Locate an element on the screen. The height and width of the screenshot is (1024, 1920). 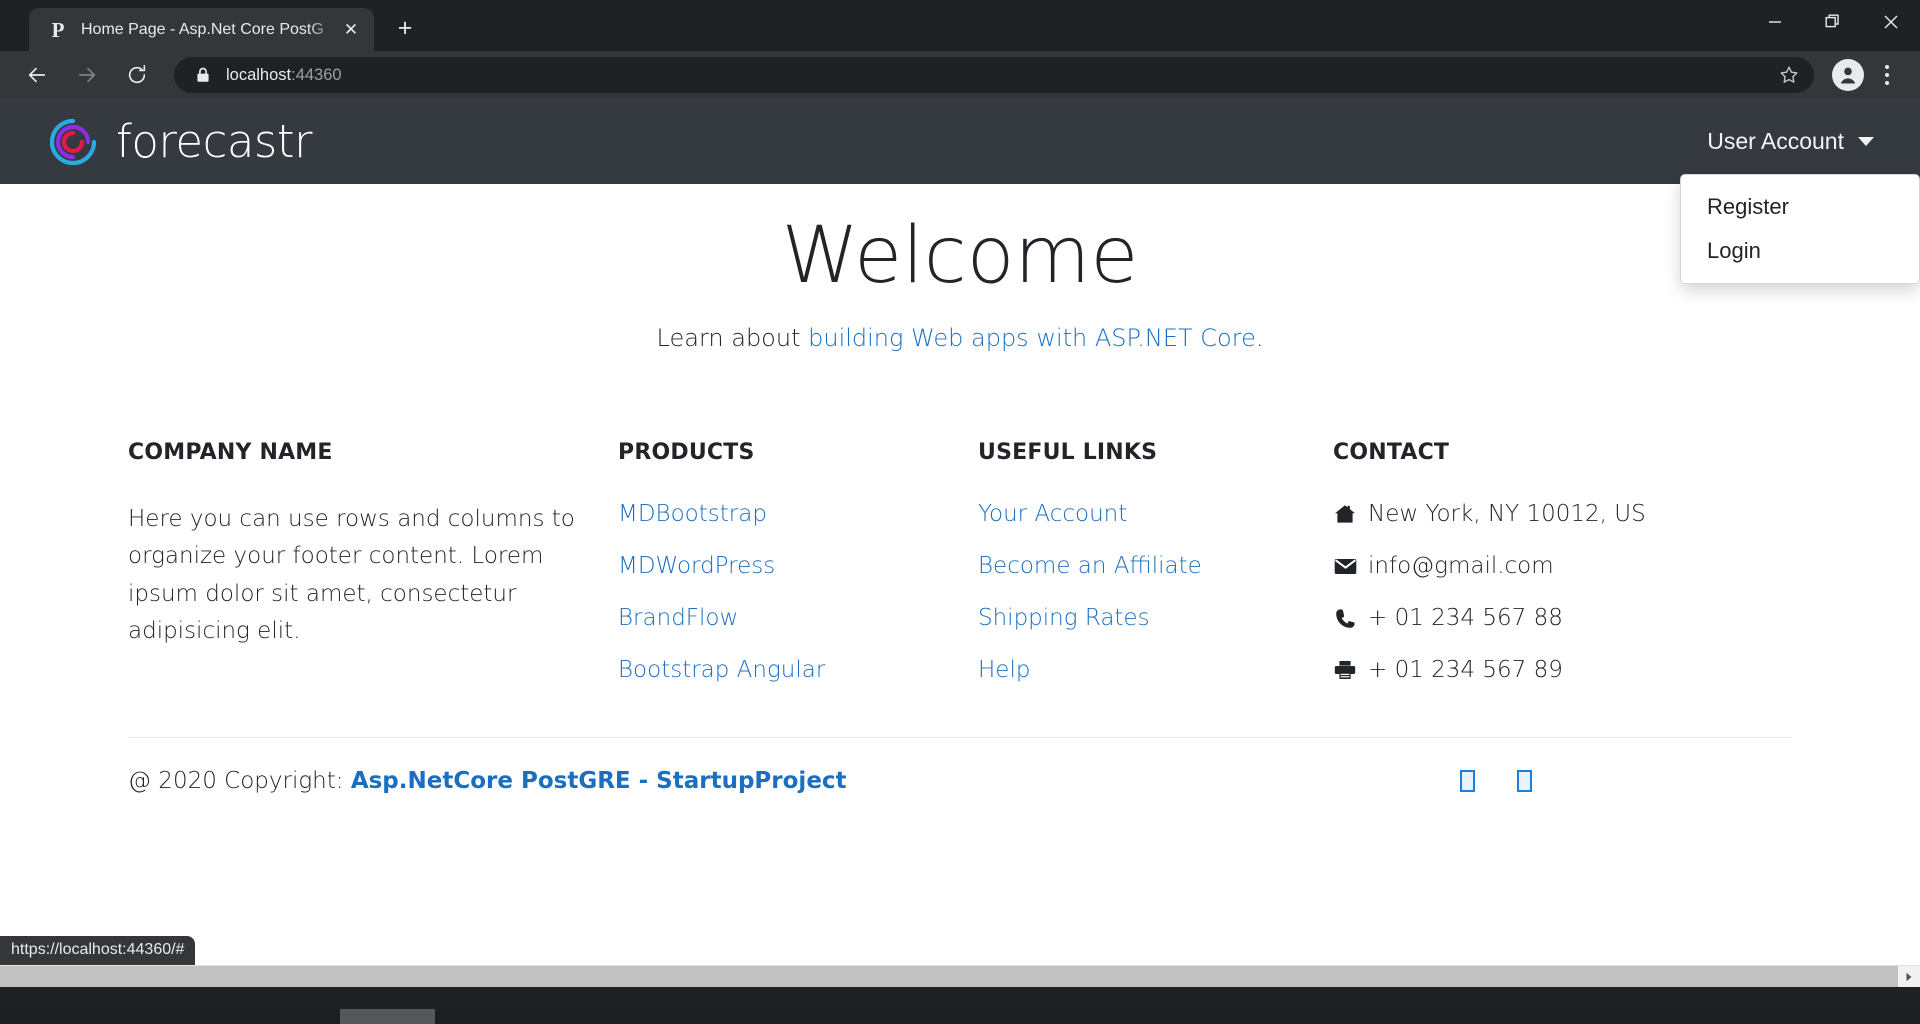
scrollbar-thumb is located at coordinates (949, 976).